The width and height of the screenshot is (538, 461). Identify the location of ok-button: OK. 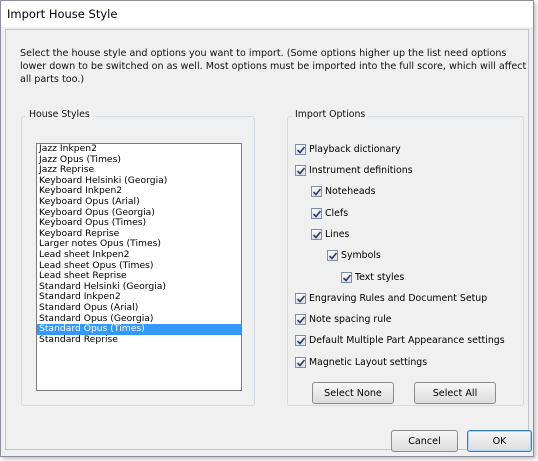
(499, 441).